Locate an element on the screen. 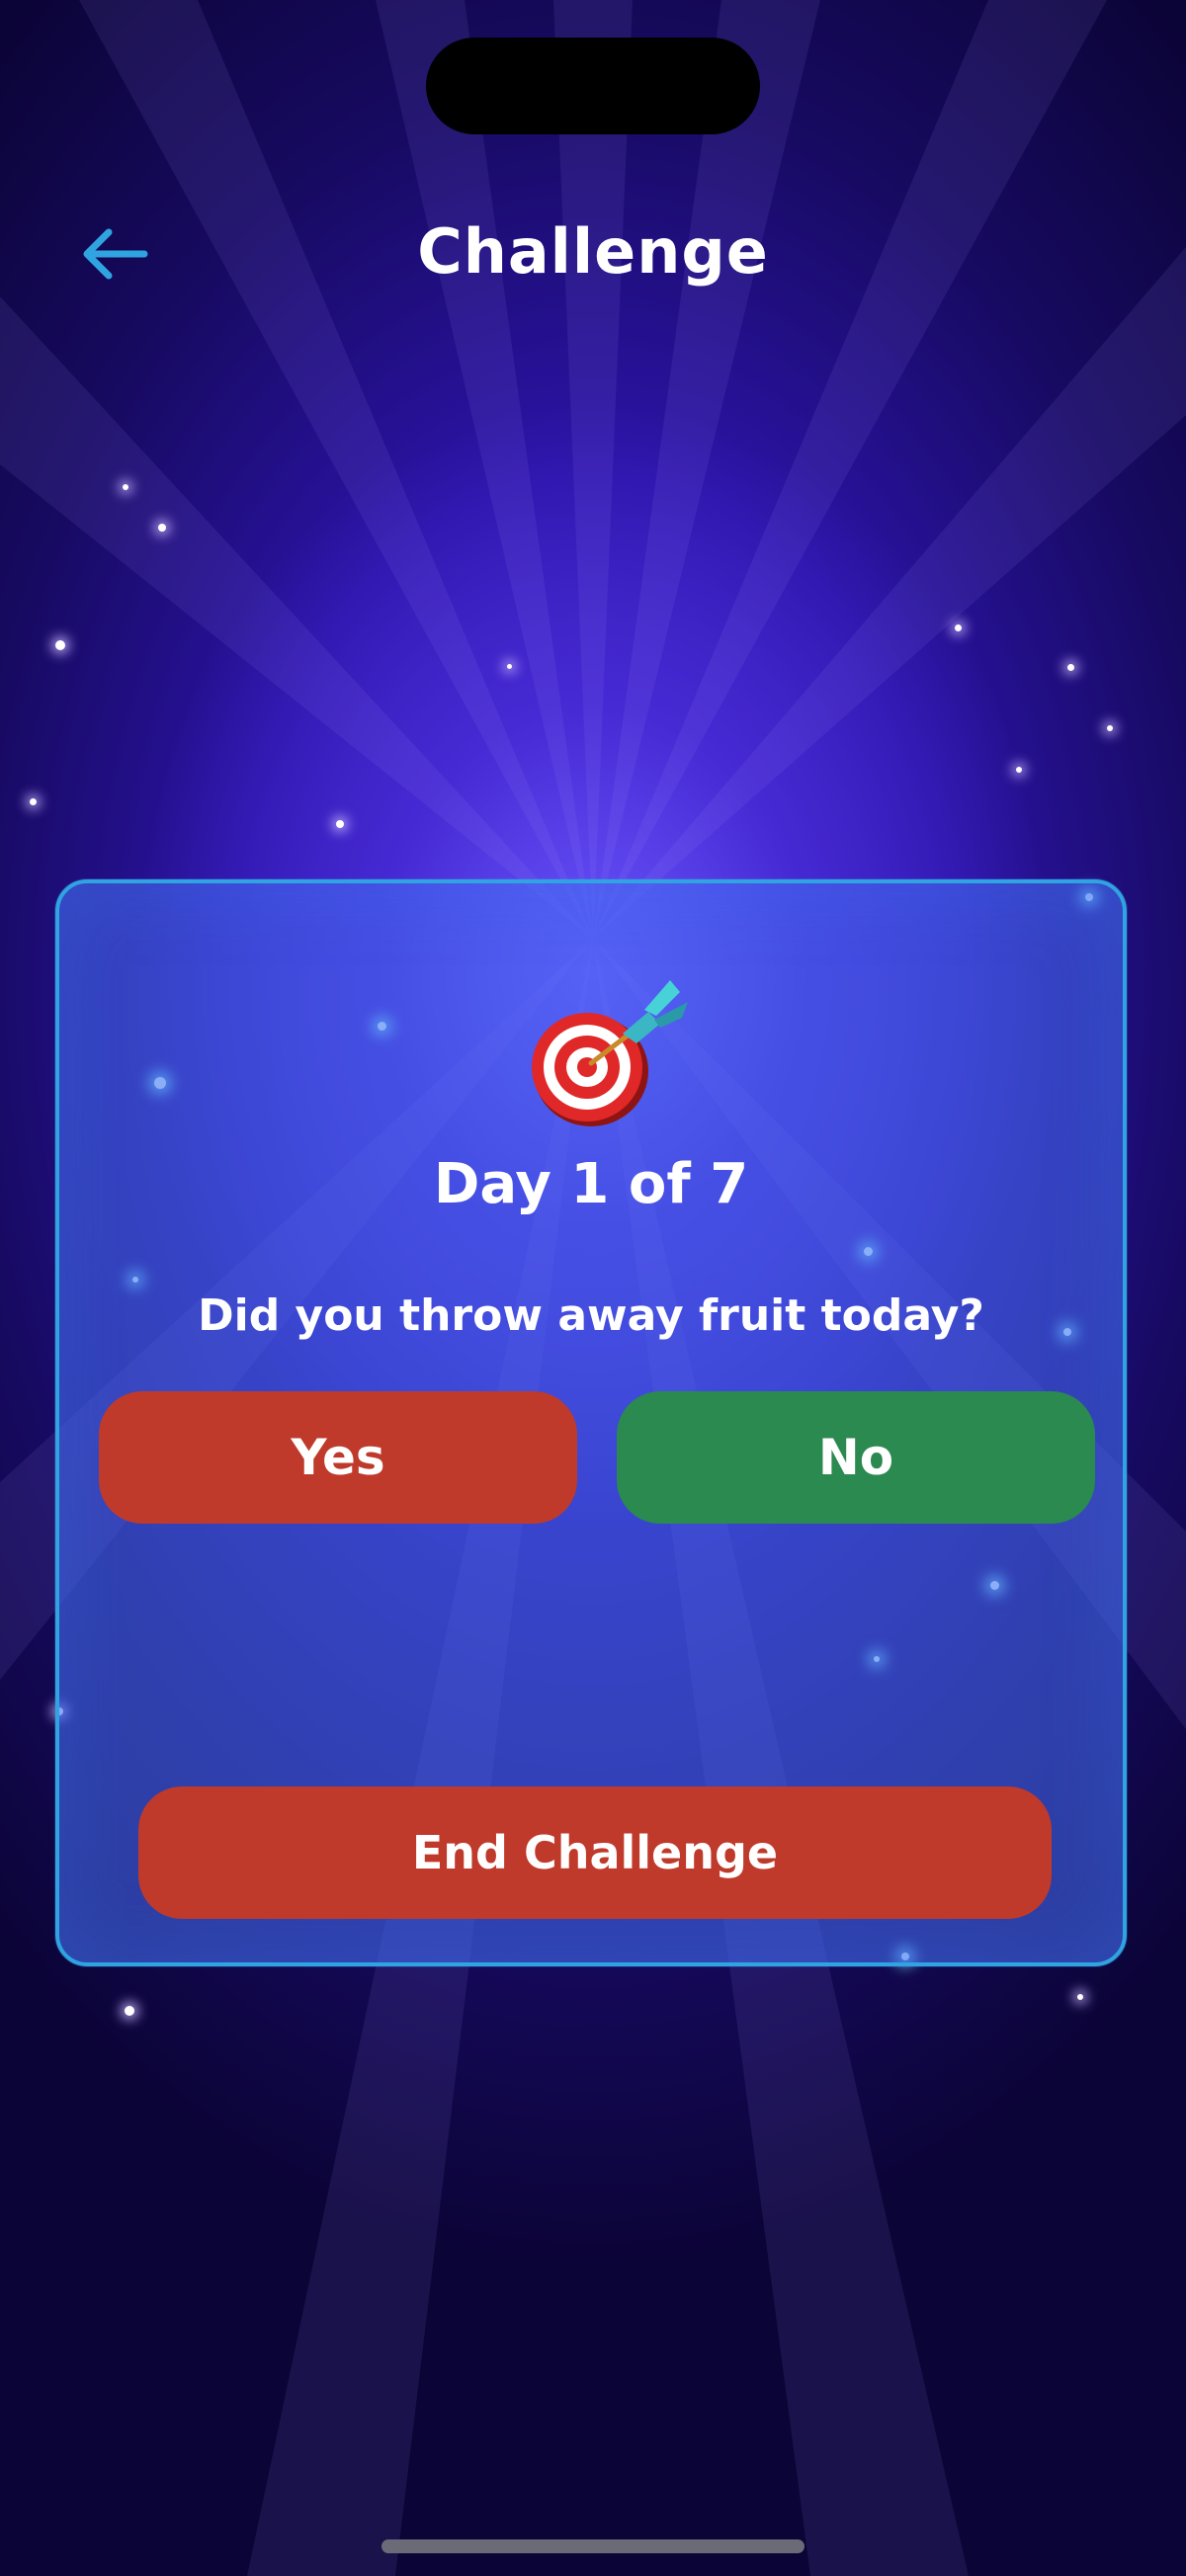  back-button is located at coordinates (113, 253).